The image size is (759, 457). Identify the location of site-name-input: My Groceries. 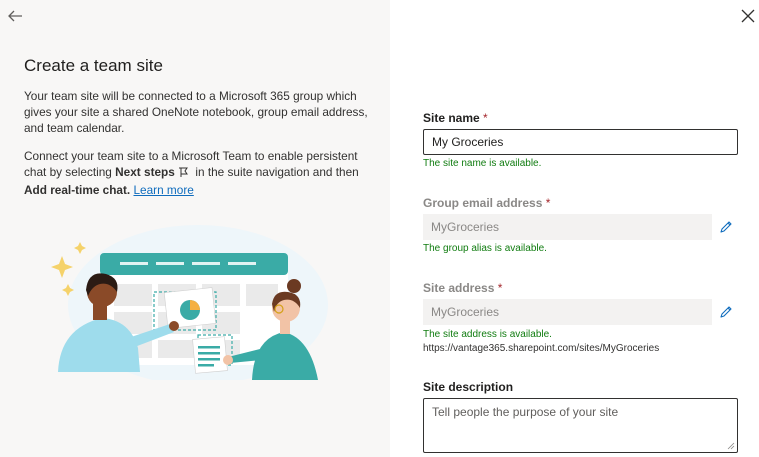
(580, 142).